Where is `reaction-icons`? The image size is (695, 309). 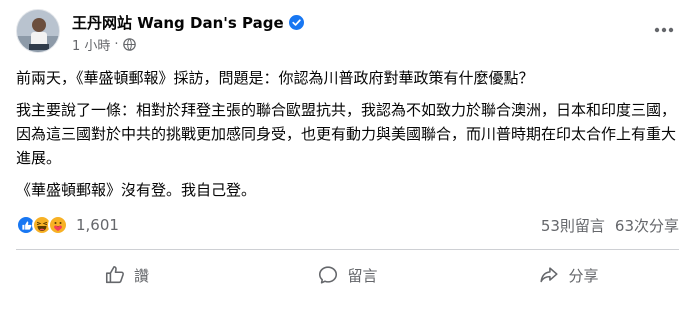 reaction-icons is located at coordinates (42, 225).